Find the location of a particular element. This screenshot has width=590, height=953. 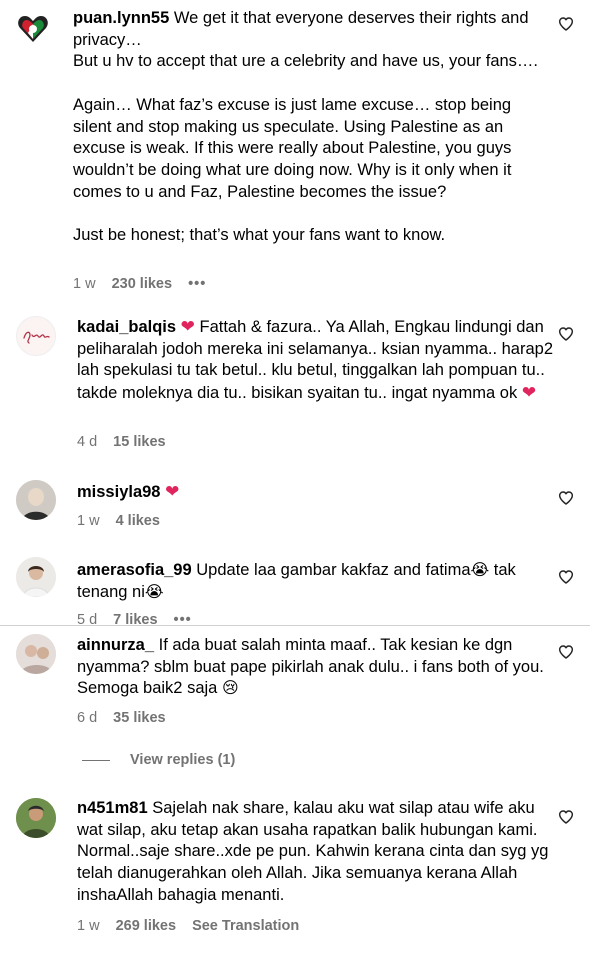

script-logo-avatar-icon is located at coordinates (36, 337).